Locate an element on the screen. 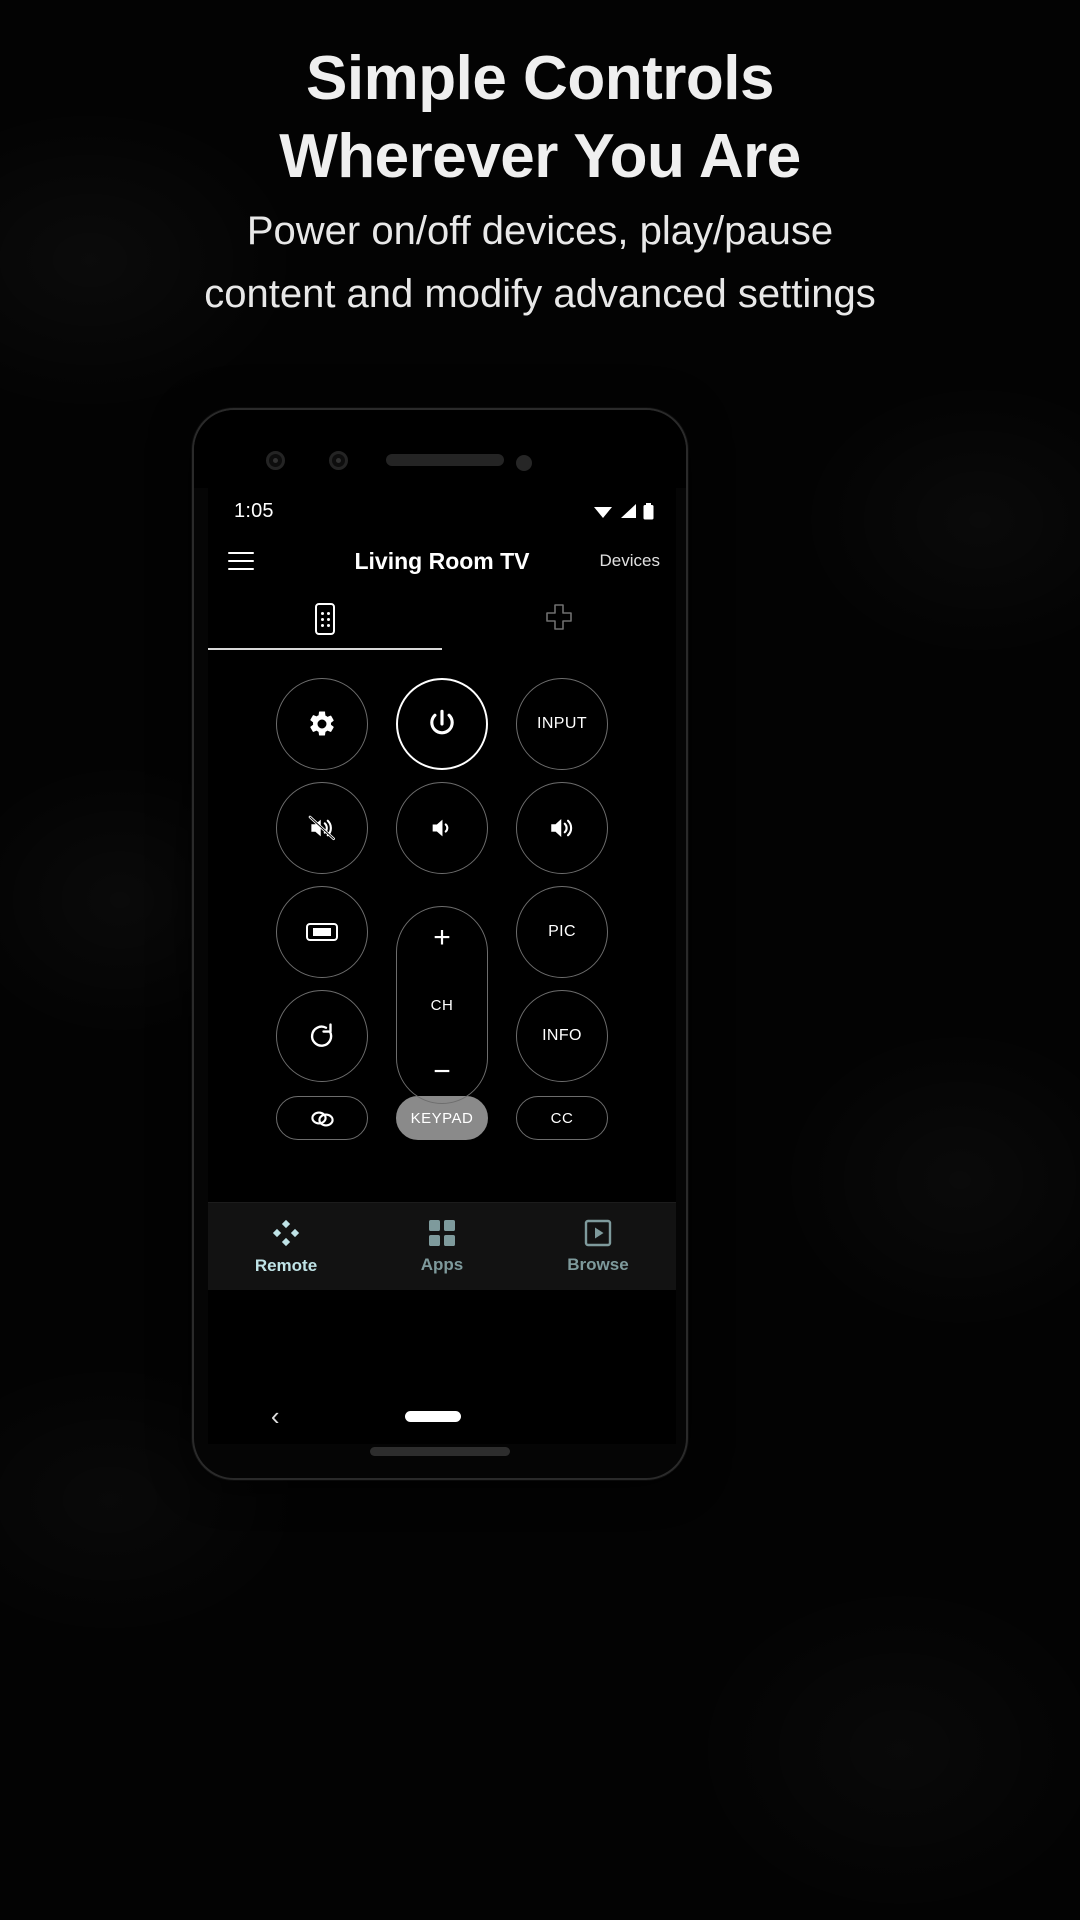 This screenshot has height=1920, width=1080. nav-label-browse: Browse is located at coordinates (598, 1264).